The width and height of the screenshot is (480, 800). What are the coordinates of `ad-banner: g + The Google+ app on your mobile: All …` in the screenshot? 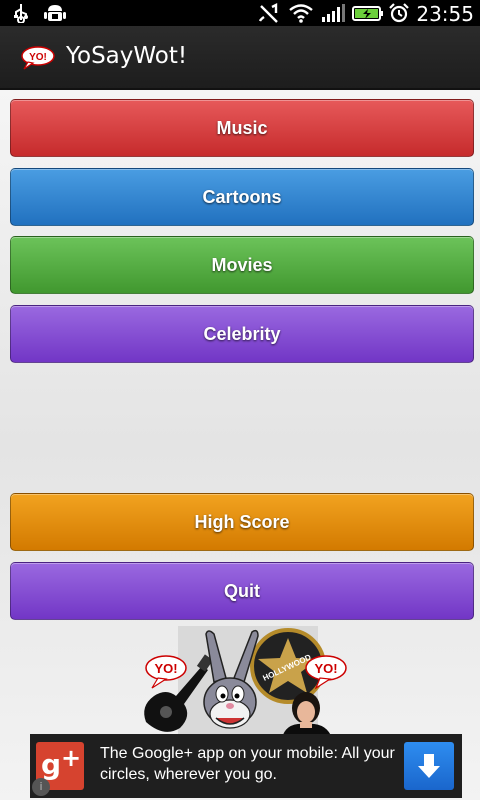 It's located at (246, 766).